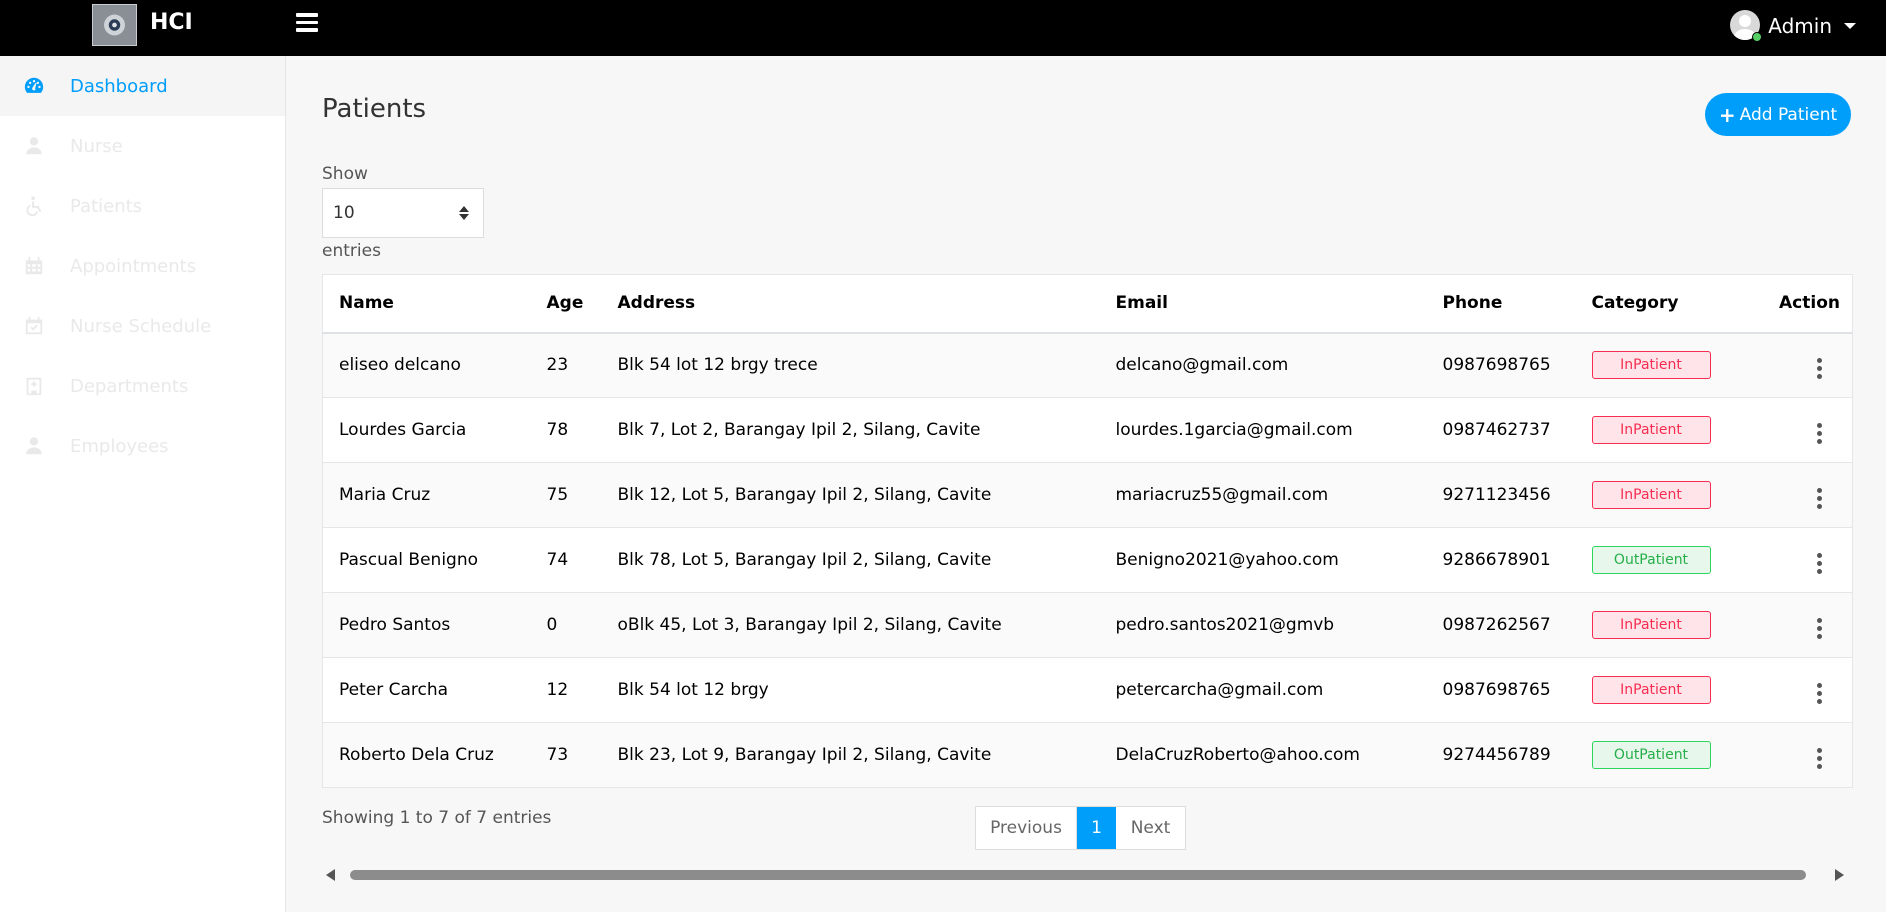  I want to click on add-patient-label: Add Patient, so click(1788, 114).